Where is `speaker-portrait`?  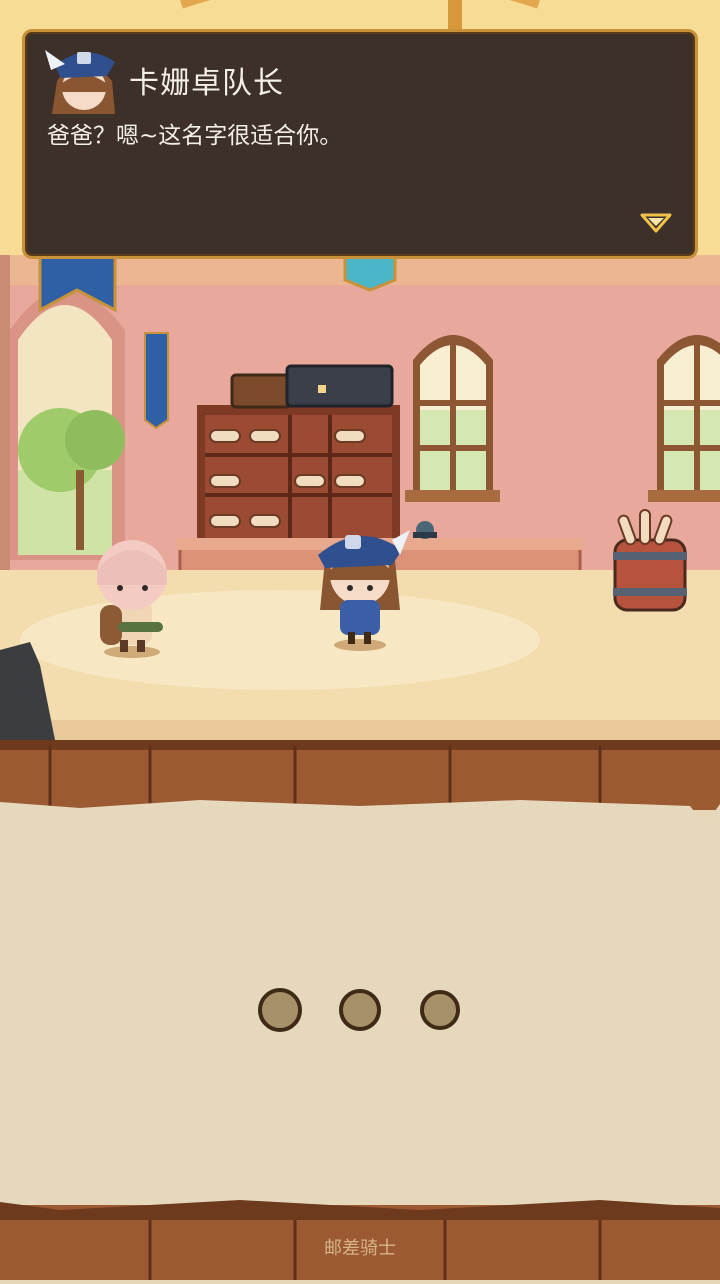 speaker-portrait is located at coordinates (80, 82).